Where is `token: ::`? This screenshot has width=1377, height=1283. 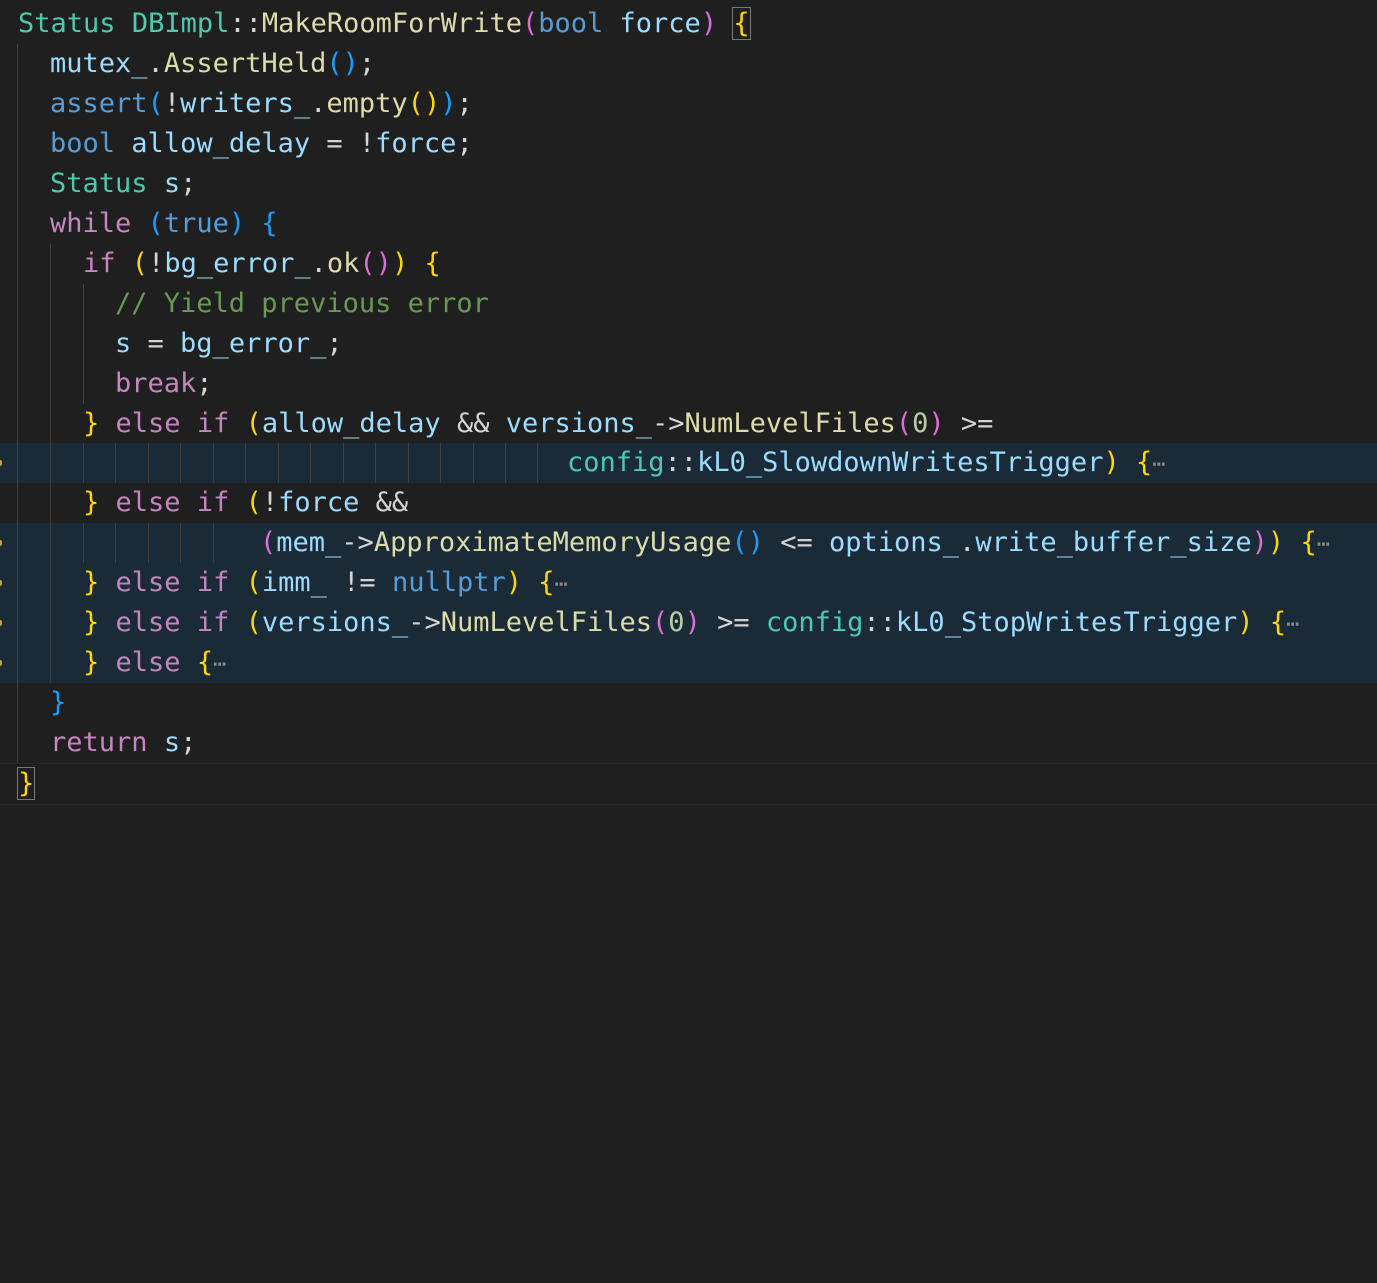
token: :: is located at coordinates (245, 23).